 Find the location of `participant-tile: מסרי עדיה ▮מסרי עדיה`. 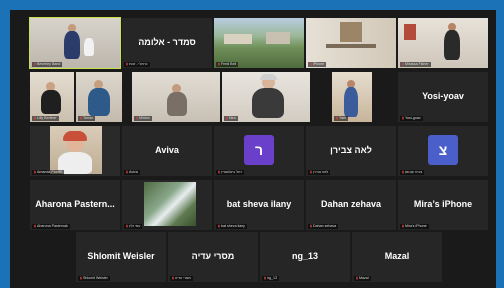

participant-tile: מסרי עדיה ▮מסרי עדיה is located at coordinates (213, 257).